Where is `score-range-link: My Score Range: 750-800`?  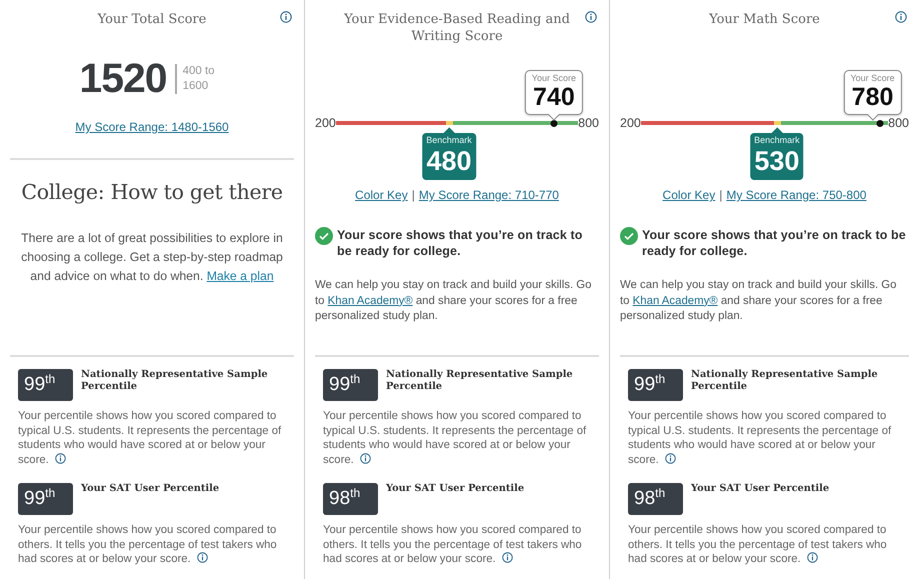 score-range-link: My Score Range: 750-800 is located at coordinates (796, 195).